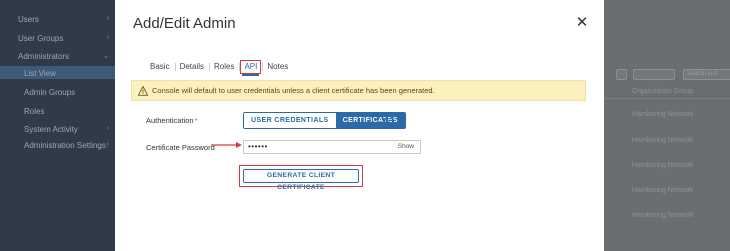  What do you see at coordinates (621, 74) in the screenshot?
I see `refresh-button` at bounding box center [621, 74].